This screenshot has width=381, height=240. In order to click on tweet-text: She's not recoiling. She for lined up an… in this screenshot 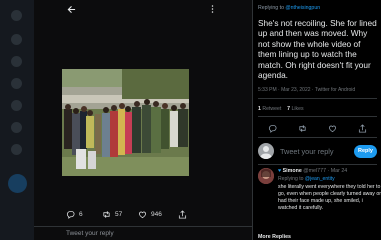, I will do `click(317, 49)`.